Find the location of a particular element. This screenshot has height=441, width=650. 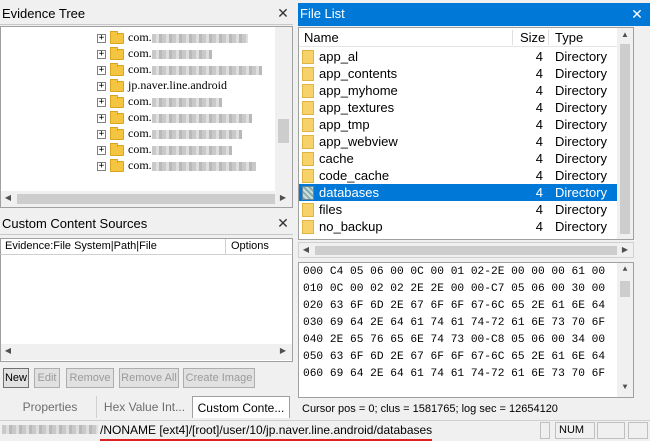

column-header-size: Size is located at coordinates (532, 37).